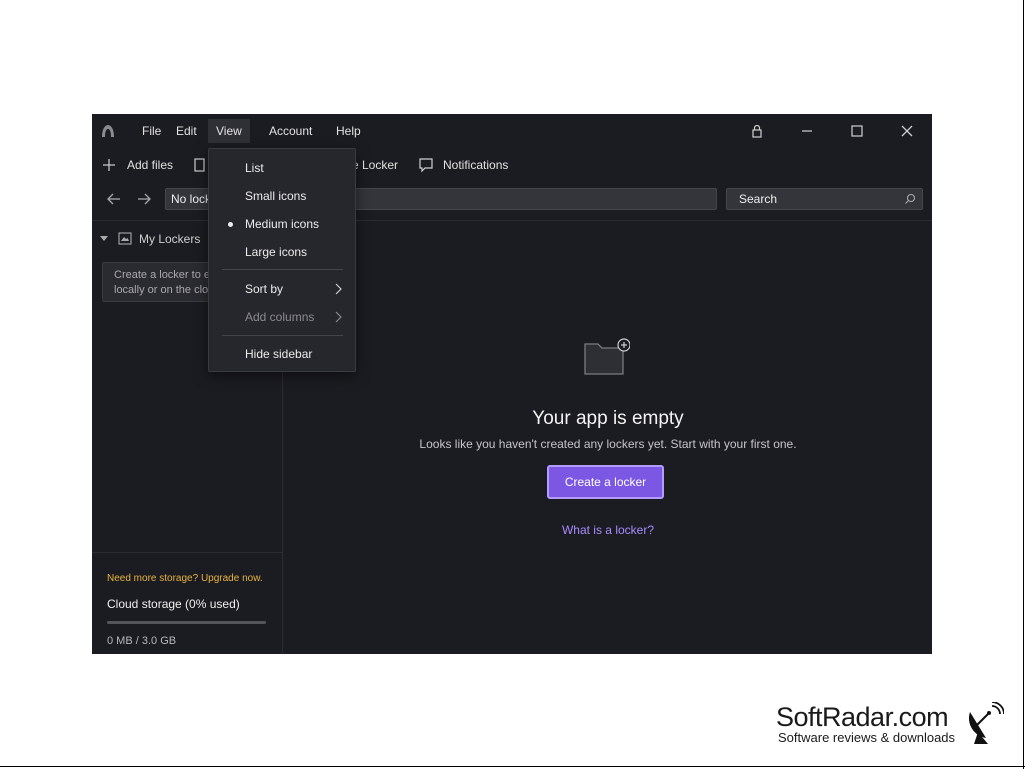 This screenshot has height=769, width=1025. What do you see at coordinates (170, 239) in the screenshot?
I see `tree-label: My Lockers` at bounding box center [170, 239].